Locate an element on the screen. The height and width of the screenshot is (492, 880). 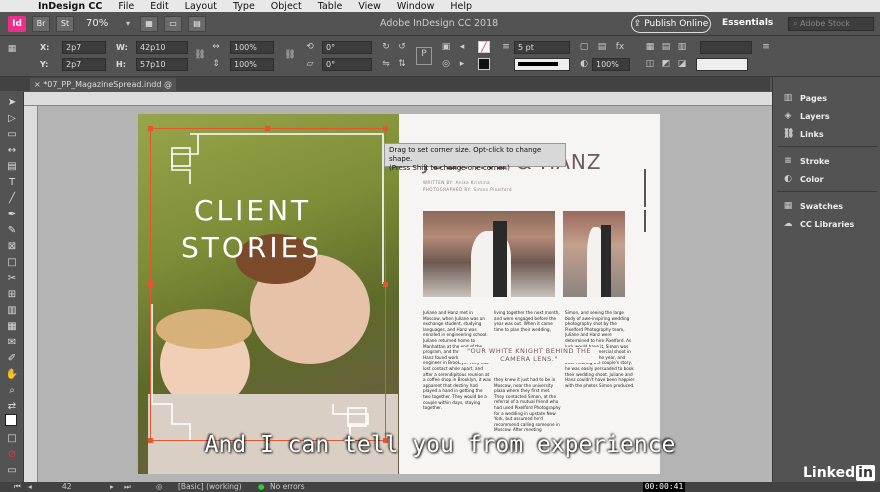
horizontal-ruler is located at coordinates (398, 99).